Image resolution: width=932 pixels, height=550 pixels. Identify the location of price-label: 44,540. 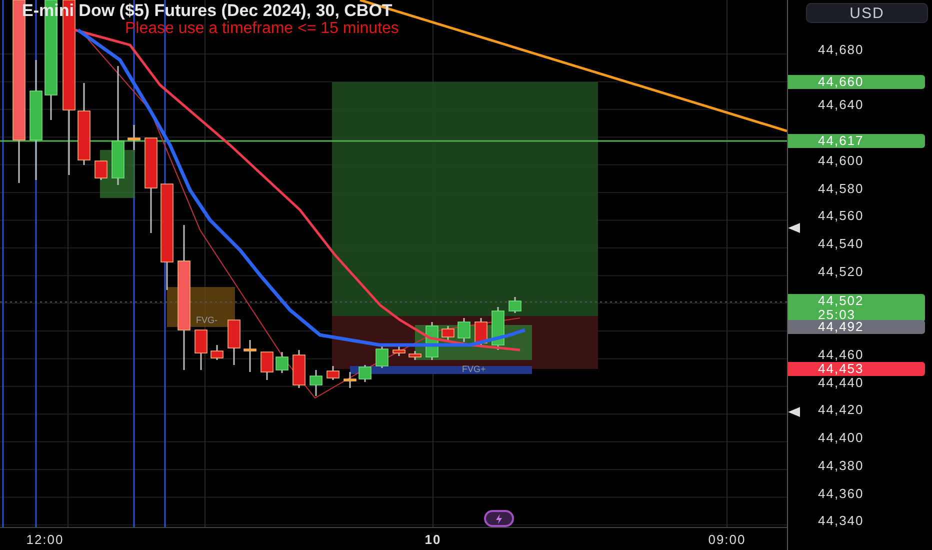
(841, 244).